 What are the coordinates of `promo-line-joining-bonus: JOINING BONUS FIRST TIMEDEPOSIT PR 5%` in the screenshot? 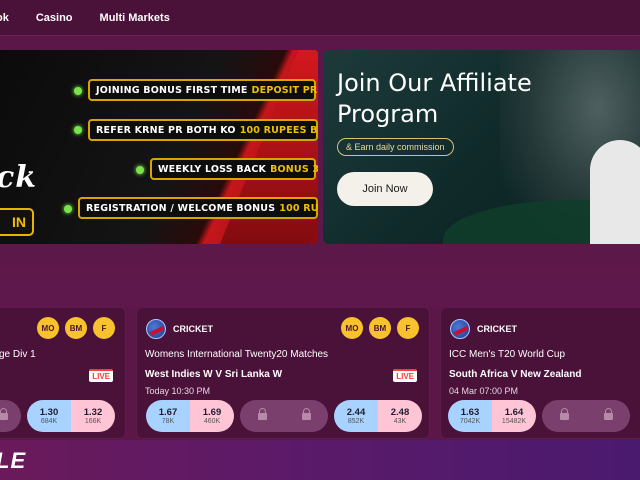 It's located at (203, 90).